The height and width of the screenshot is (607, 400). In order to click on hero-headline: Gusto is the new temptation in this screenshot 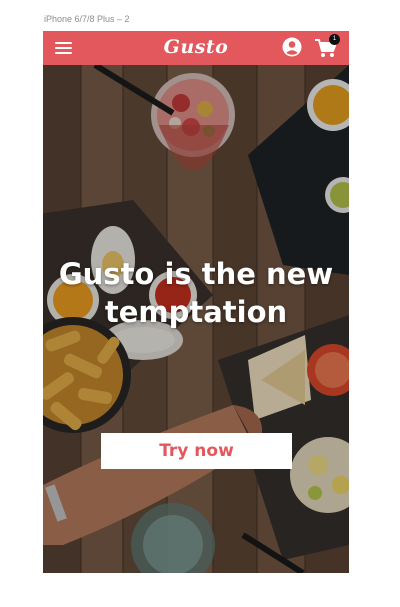, I will do `click(196, 293)`.